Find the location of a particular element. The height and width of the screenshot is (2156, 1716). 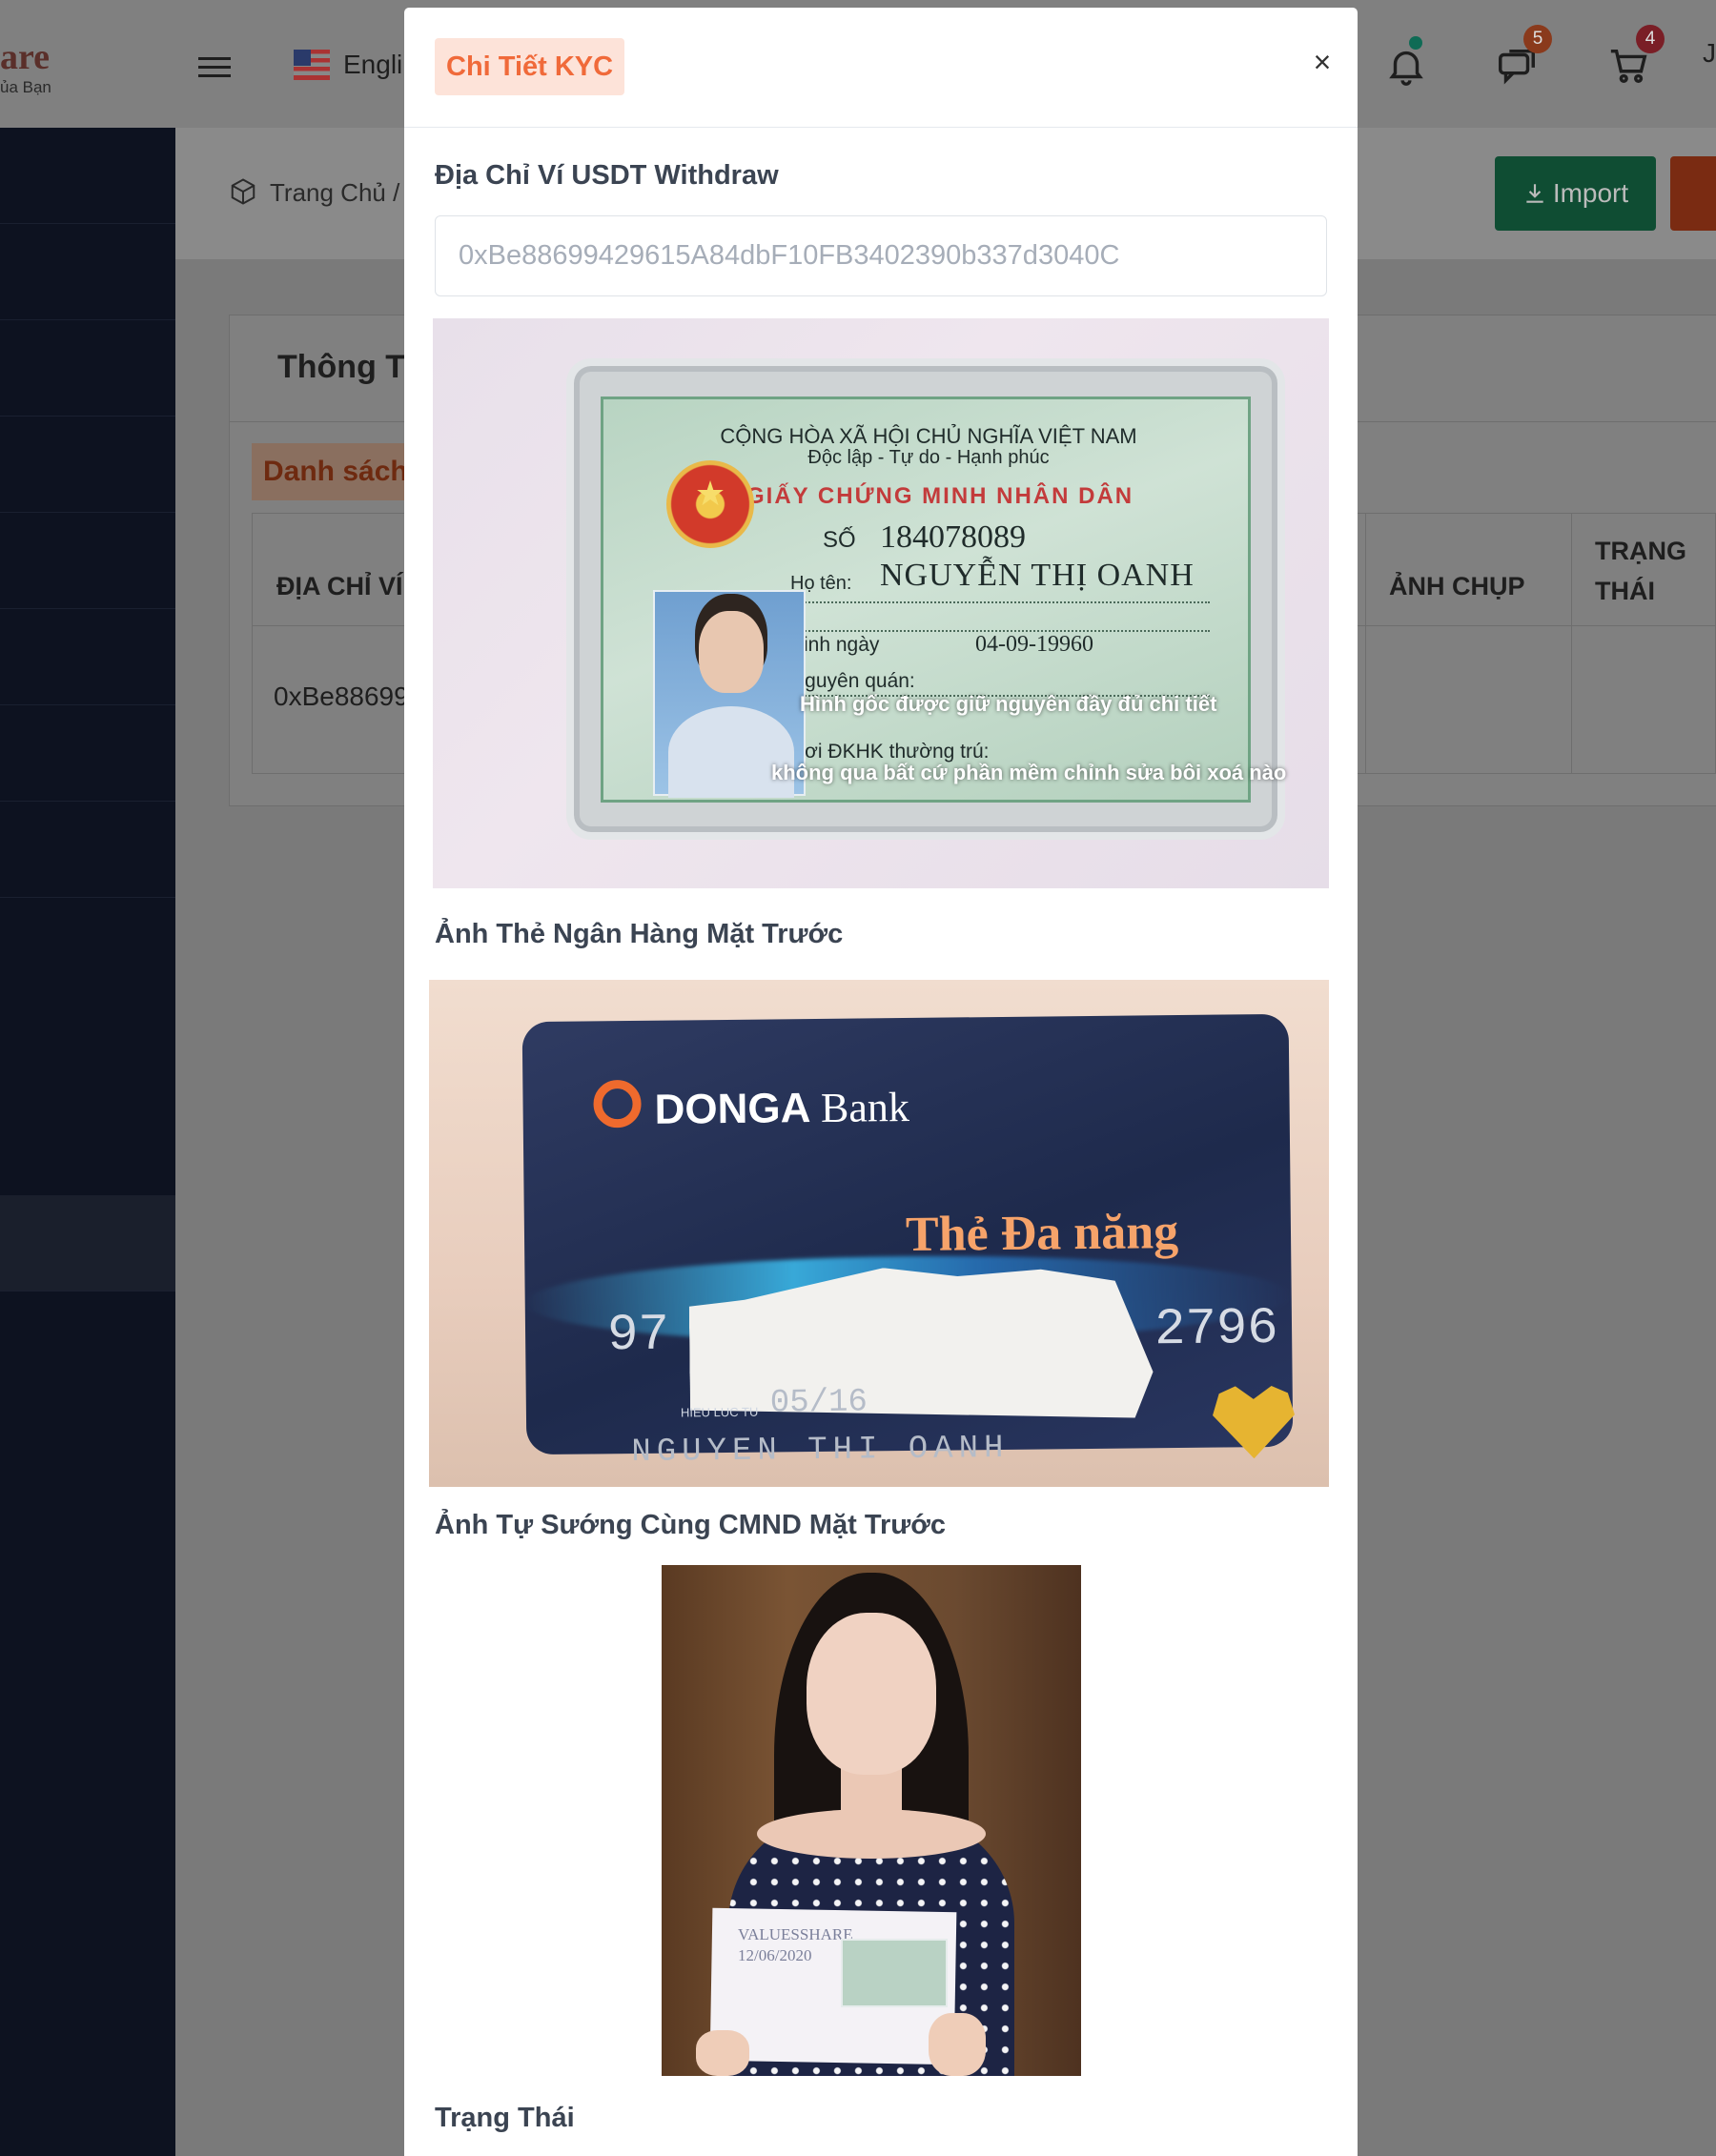

card-number-end: 2796 is located at coordinates (1216, 1329).